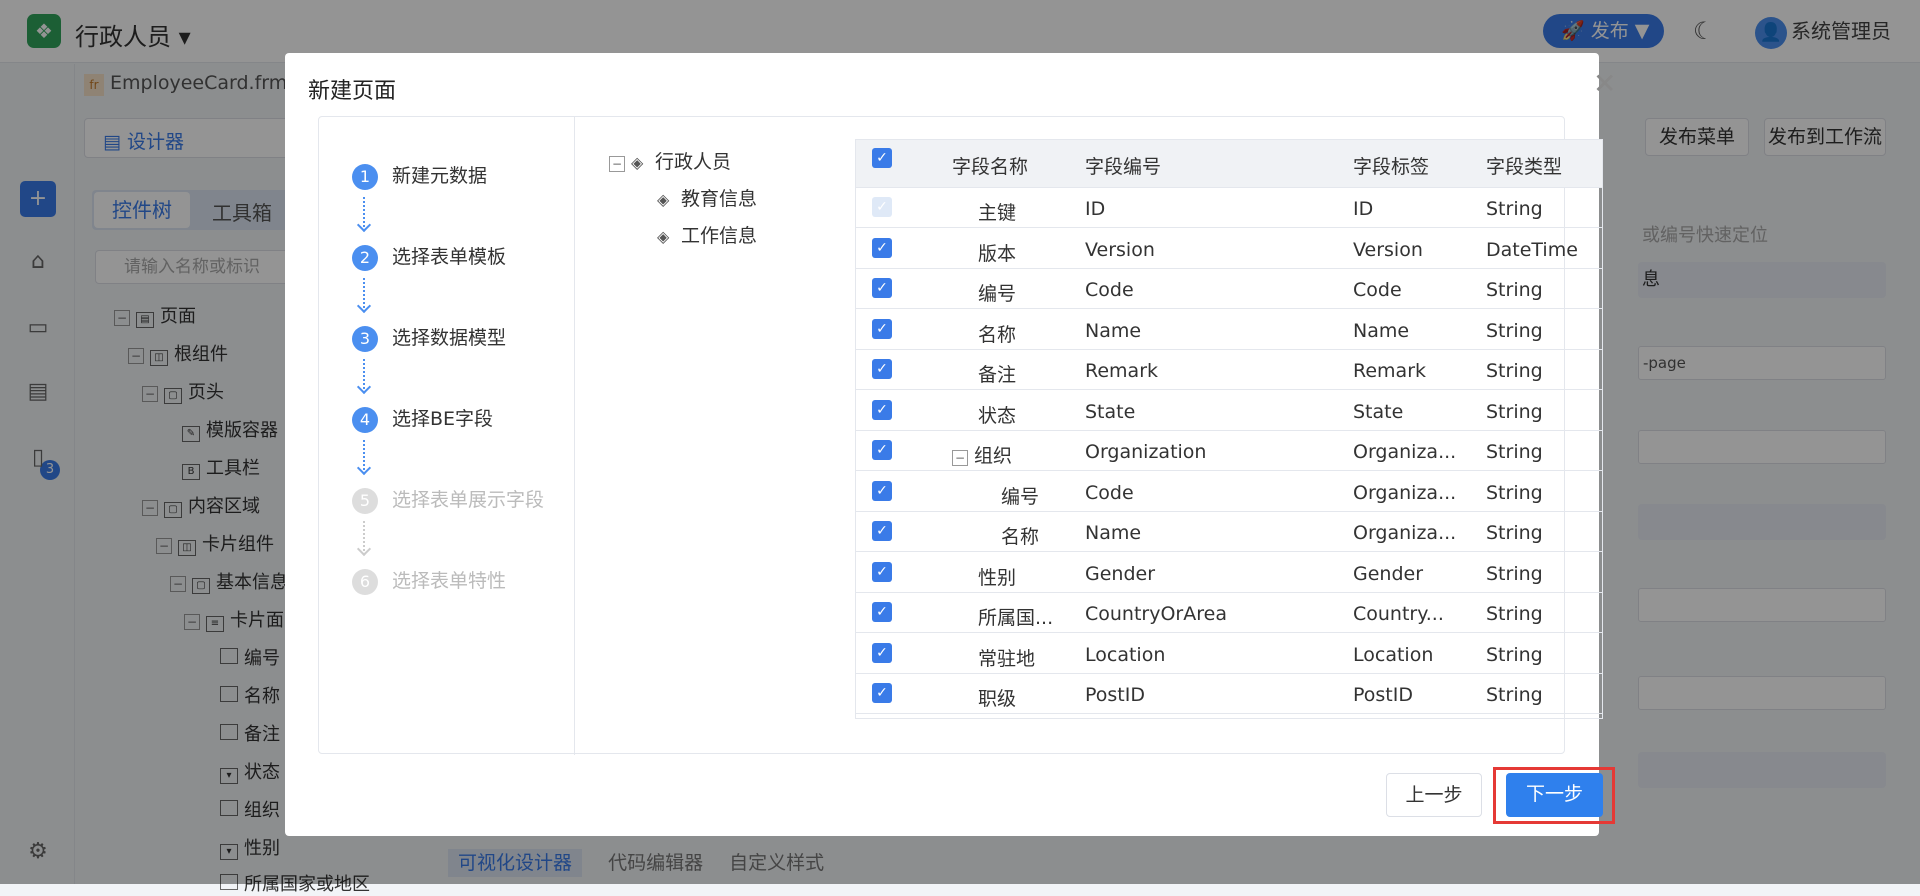 The image size is (1920, 896). What do you see at coordinates (1604, 83) in the screenshot?
I see `close-icon: ✕` at bounding box center [1604, 83].